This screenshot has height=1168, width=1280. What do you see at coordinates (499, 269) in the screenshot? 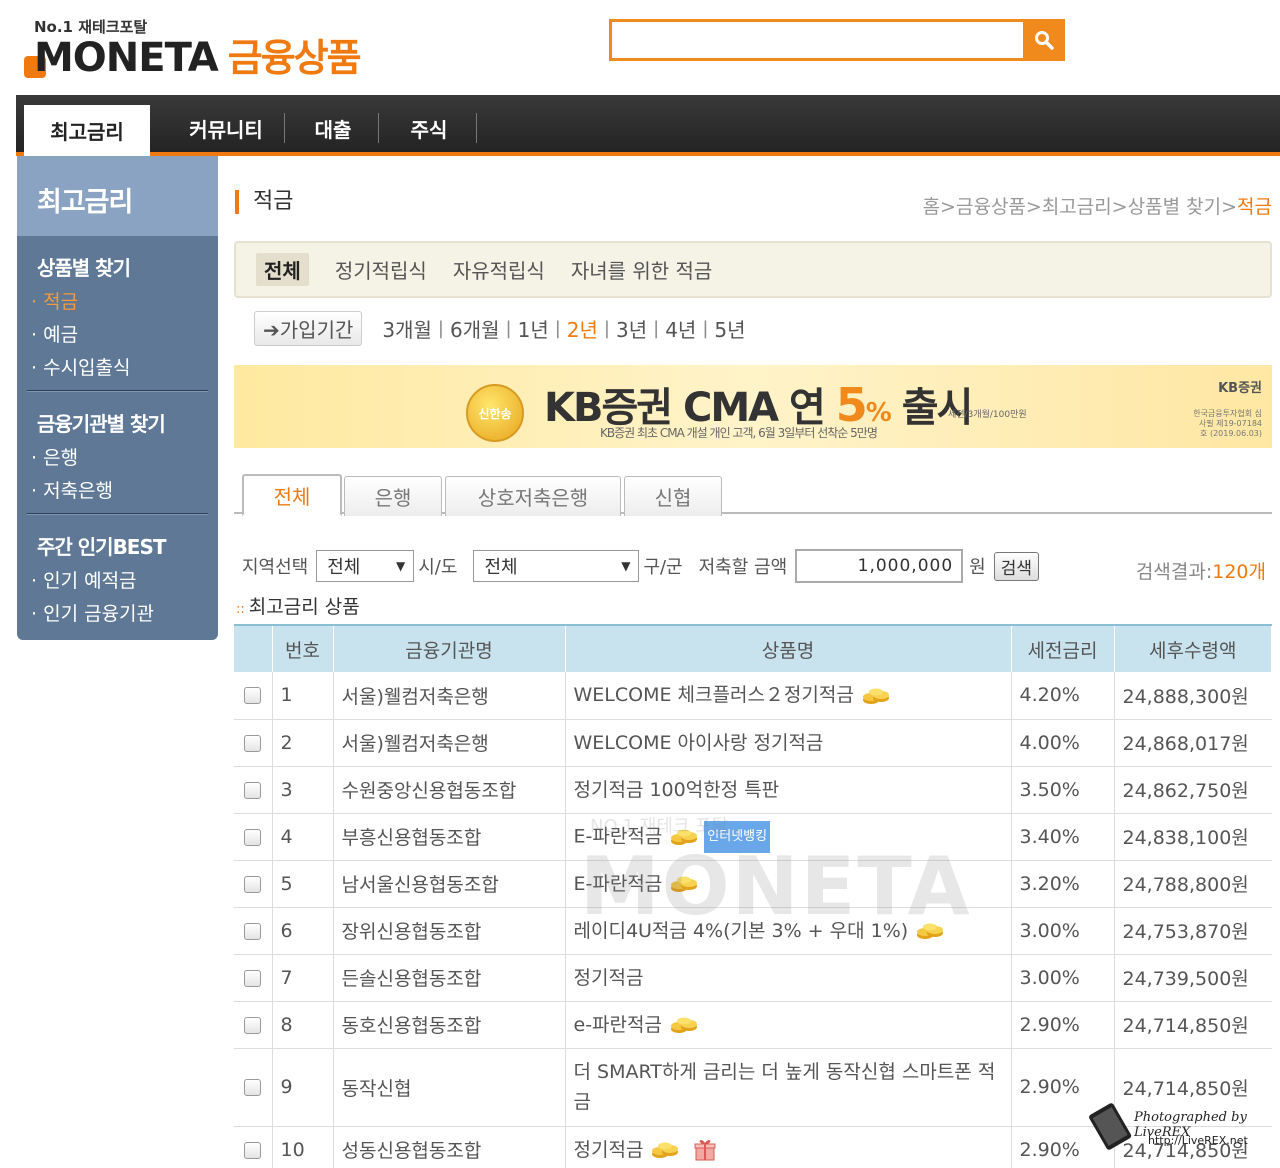
I see `type-free: 자유적립식` at bounding box center [499, 269].